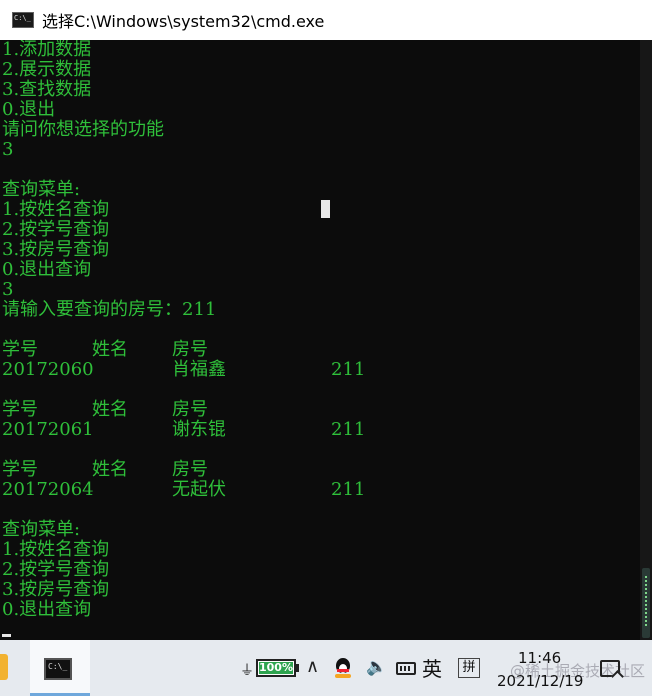 The height and width of the screenshot is (696, 652). What do you see at coordinates (199, 429) in the screenshot?
I see `result-student-name: 谢东锟` at bounding box center [199, 429].